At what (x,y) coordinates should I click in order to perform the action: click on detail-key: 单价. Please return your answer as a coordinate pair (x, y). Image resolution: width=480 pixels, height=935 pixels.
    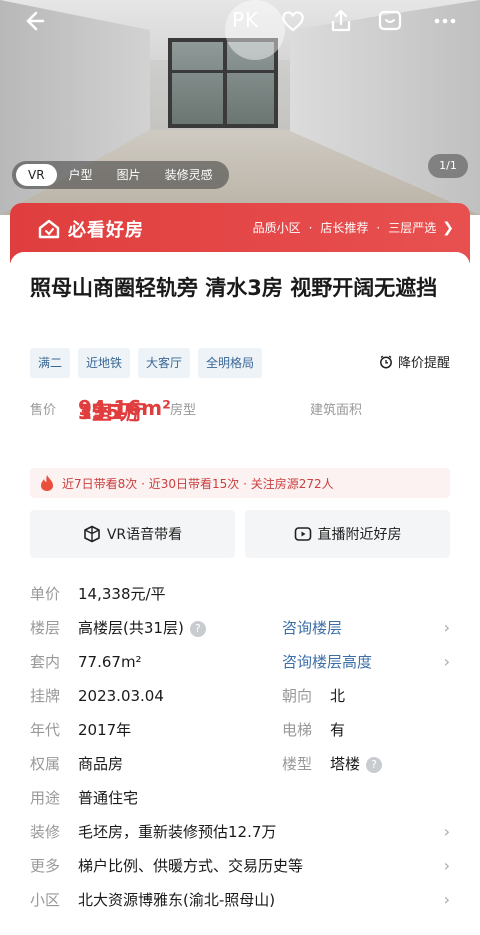
    Looking at the image, I should click on (45, 594).